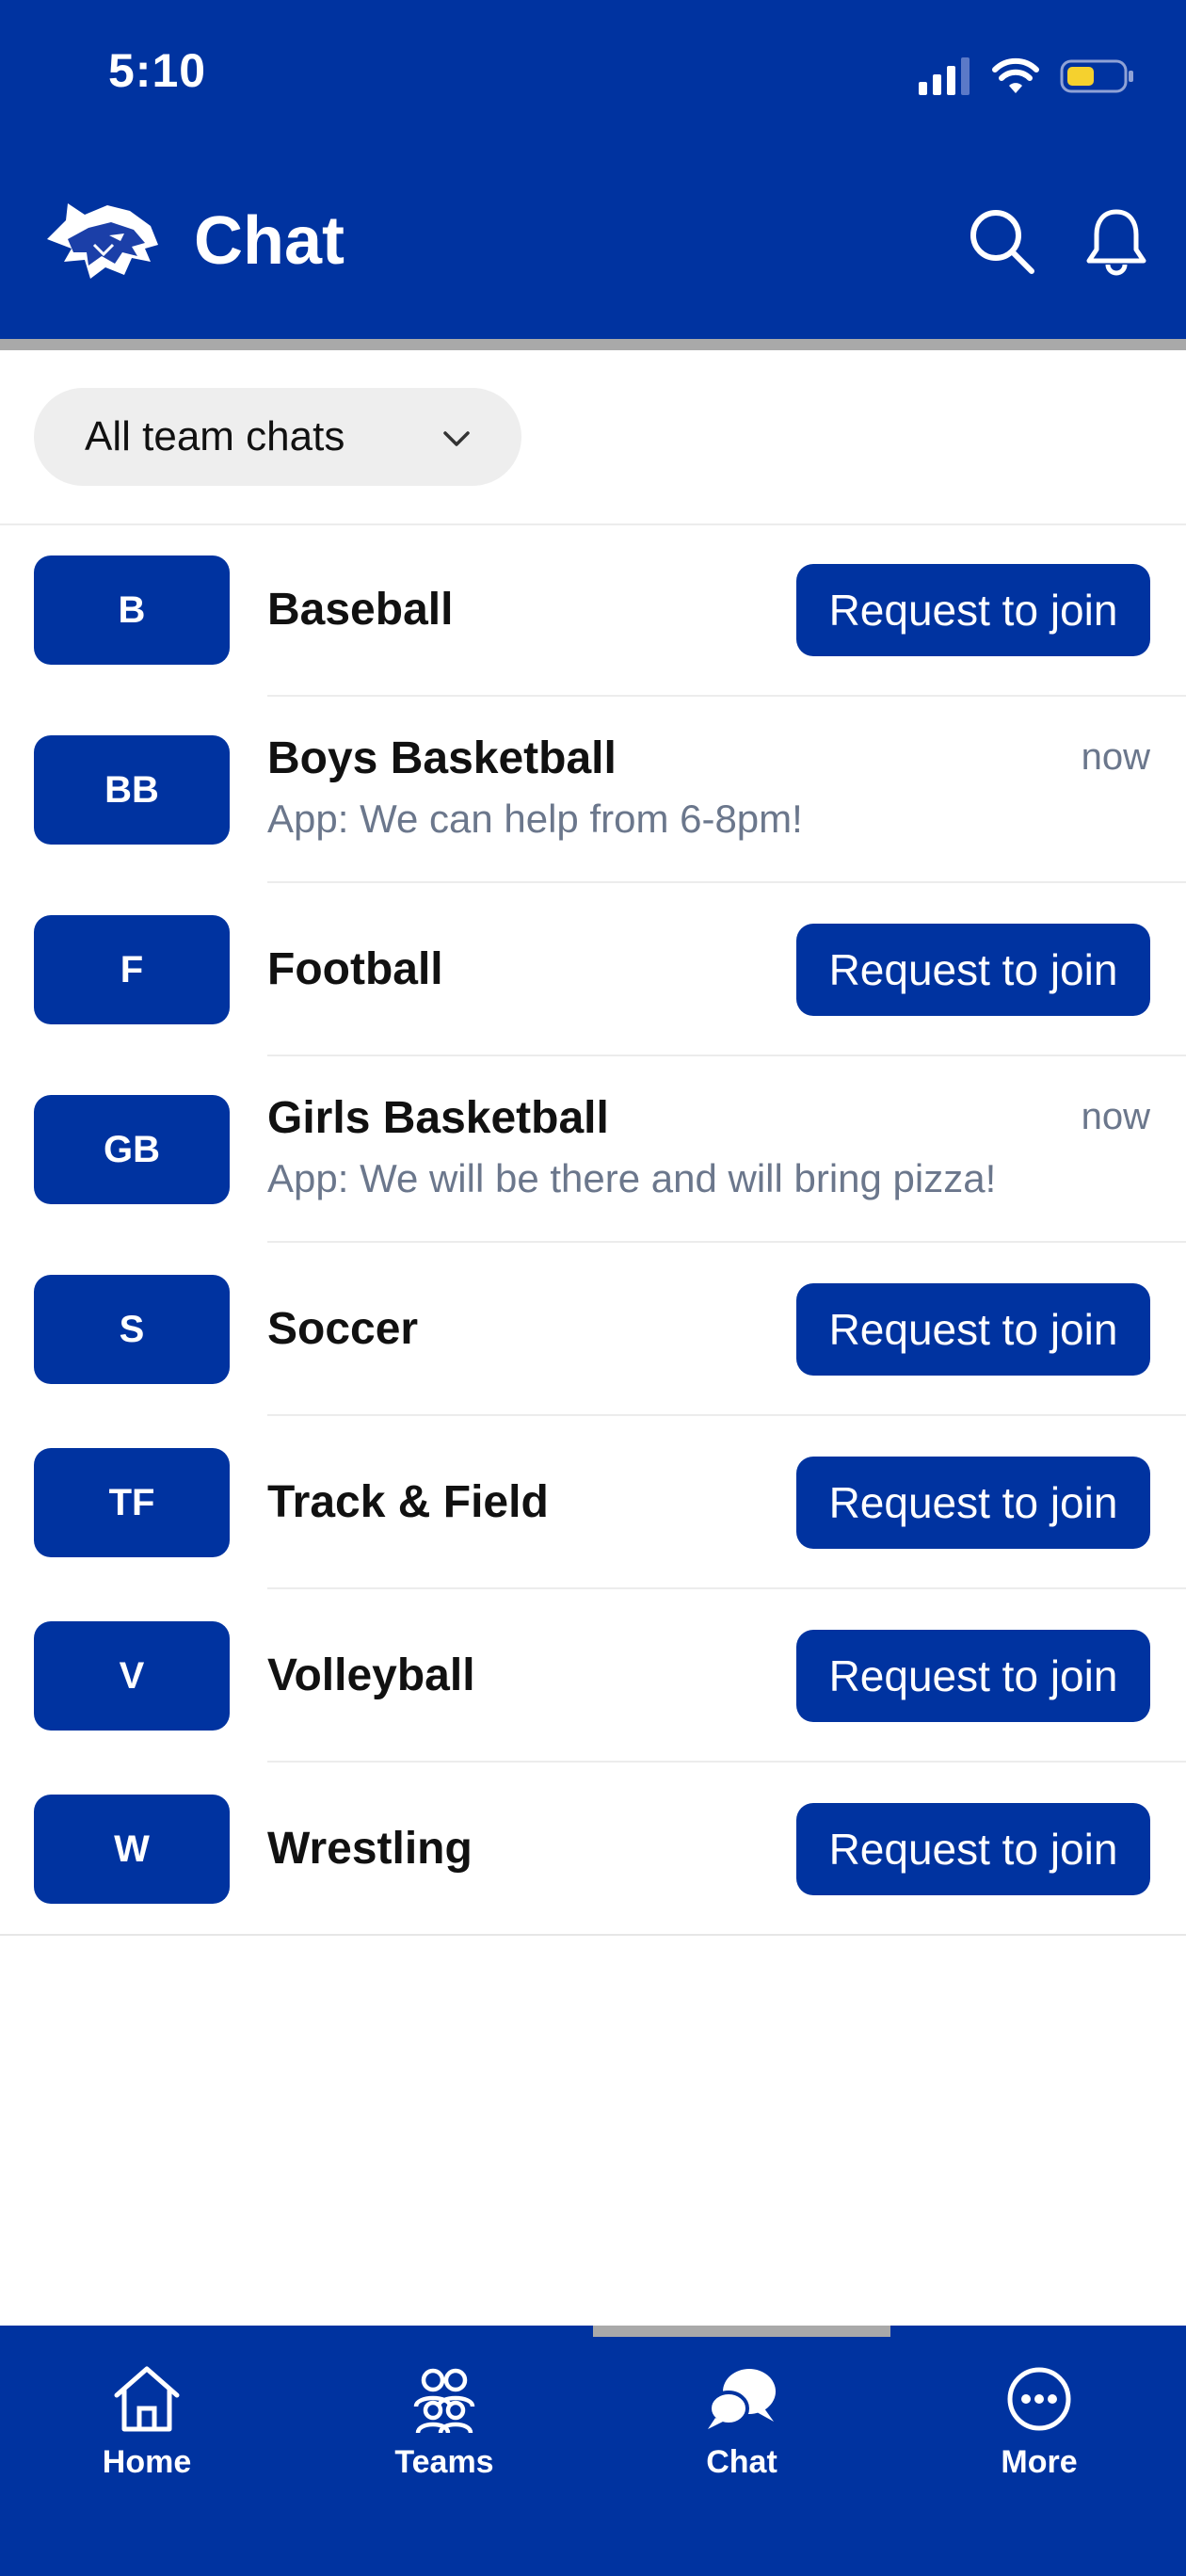 This screenshot has width=1186, height=2576. I want to click on search-icon, so click(1002, 242).